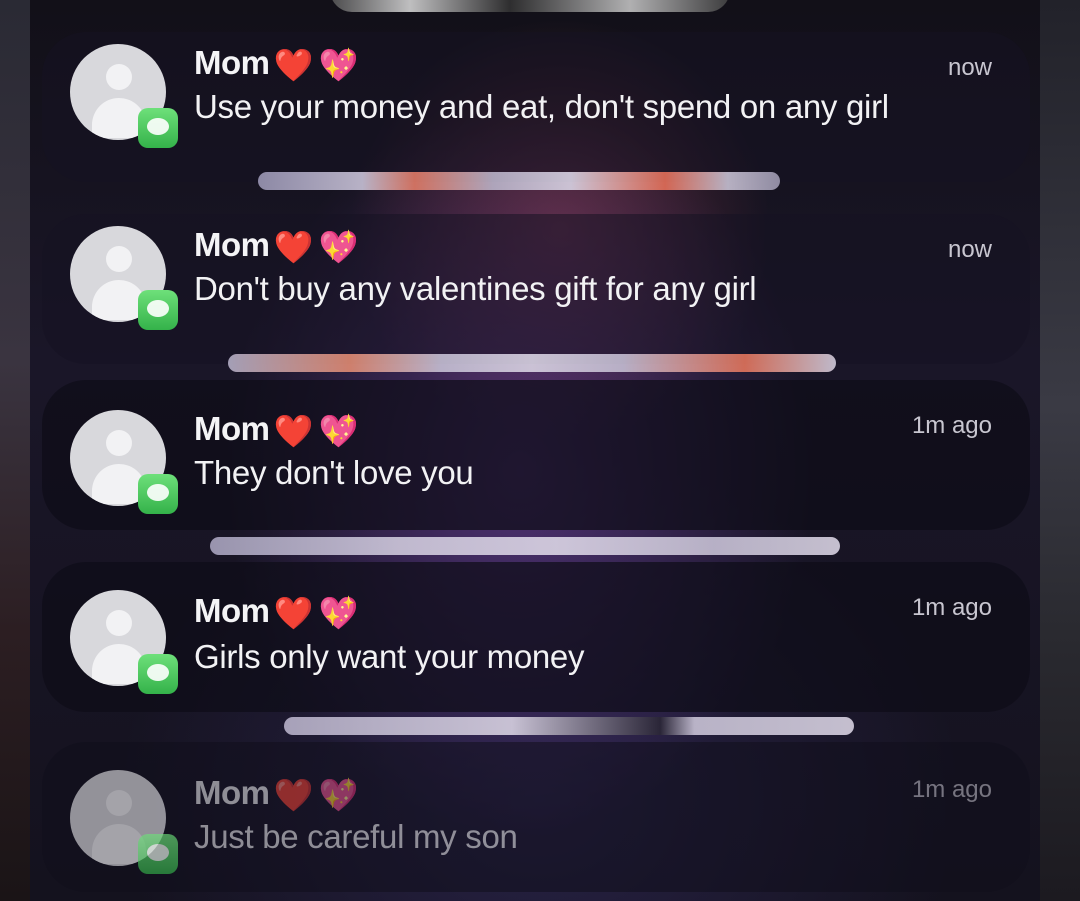  I want to click on notification-message: Just be careful my son, so click(356, 836).